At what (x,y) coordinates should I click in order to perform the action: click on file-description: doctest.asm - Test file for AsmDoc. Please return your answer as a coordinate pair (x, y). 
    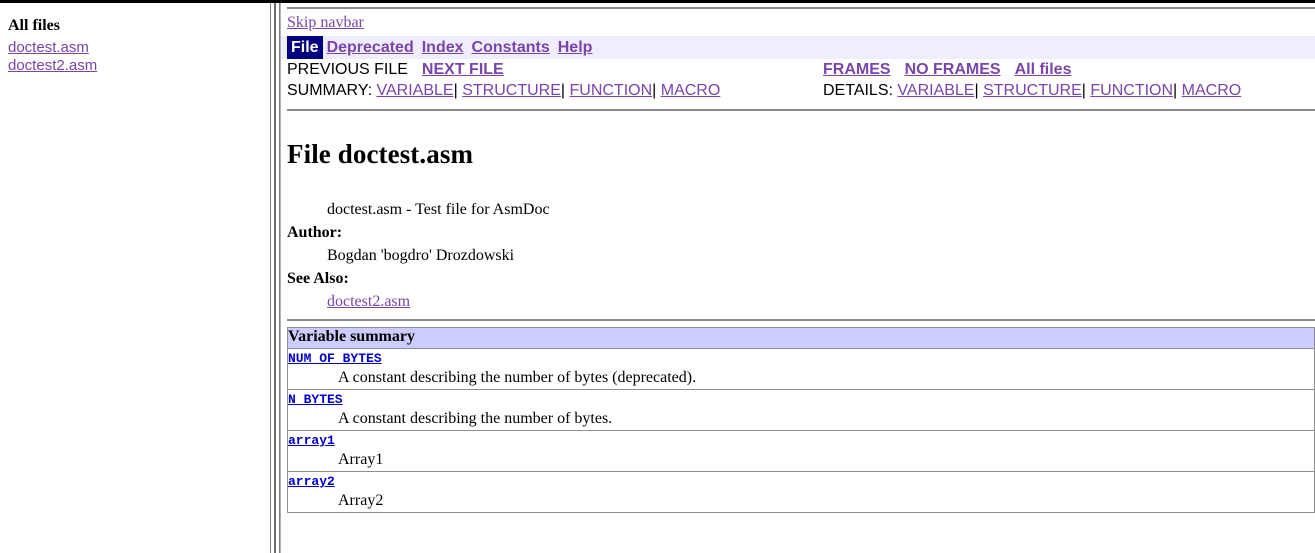
    Looking at the image, I should click on (438, 209).